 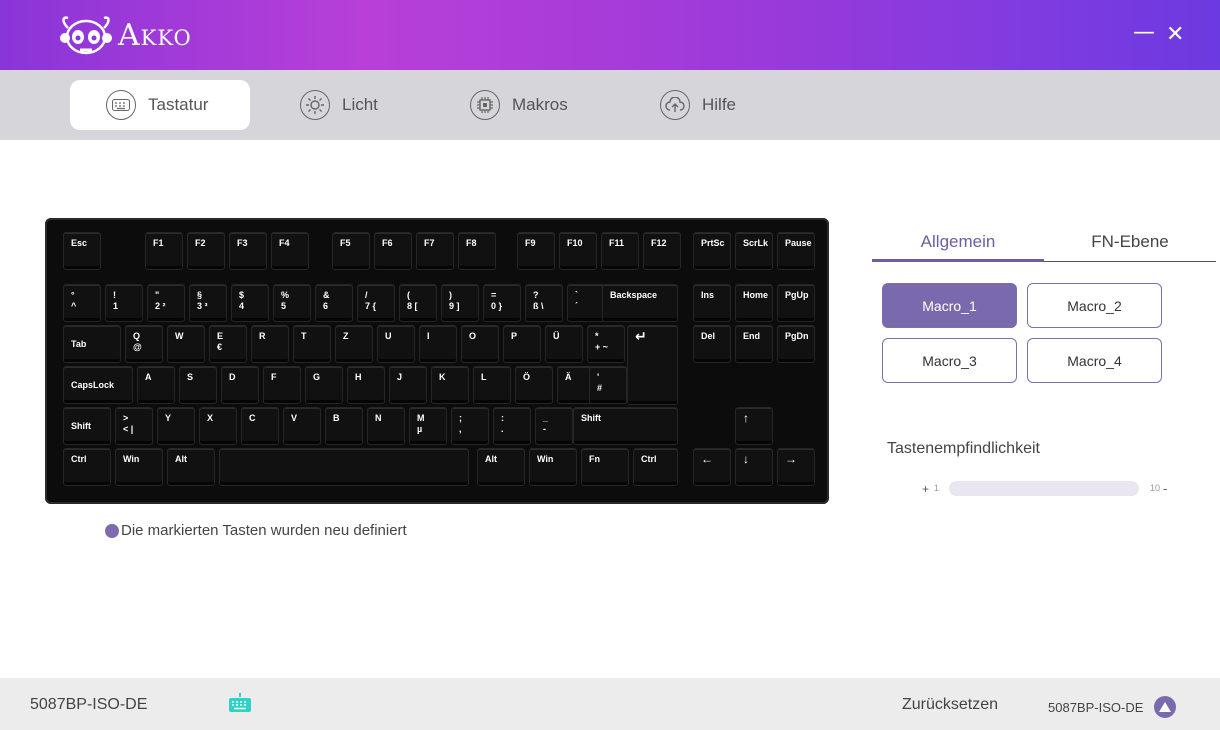 I want to click on sensitivity-plus-button: +, so click(x=925, y=489).